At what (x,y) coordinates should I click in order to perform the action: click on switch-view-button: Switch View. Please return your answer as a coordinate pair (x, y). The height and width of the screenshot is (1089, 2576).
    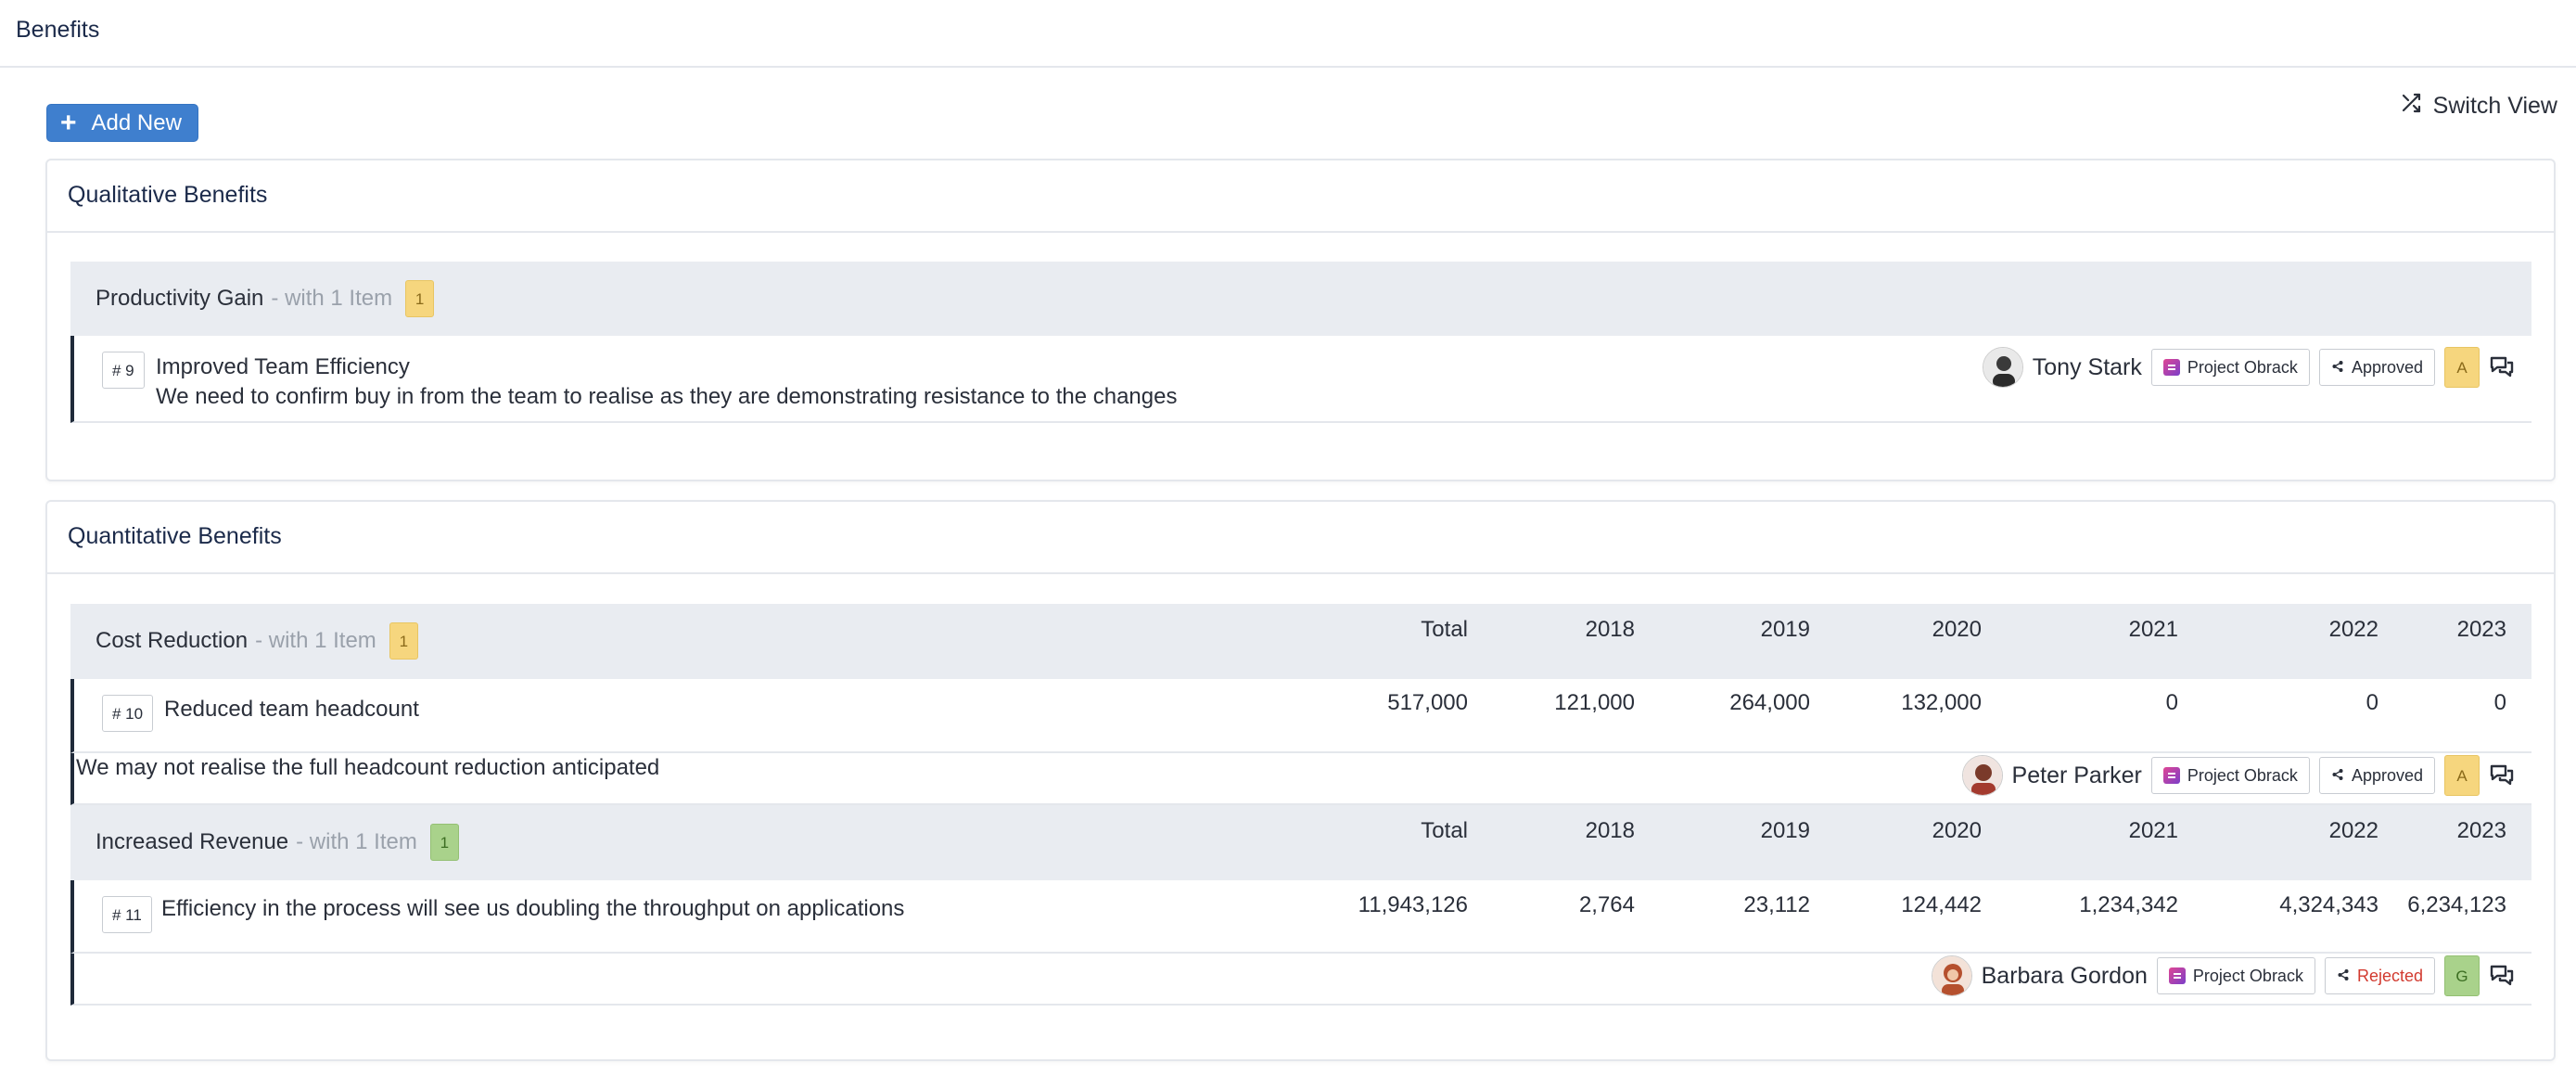
    Looking at the image, I should click on (2478, 106).